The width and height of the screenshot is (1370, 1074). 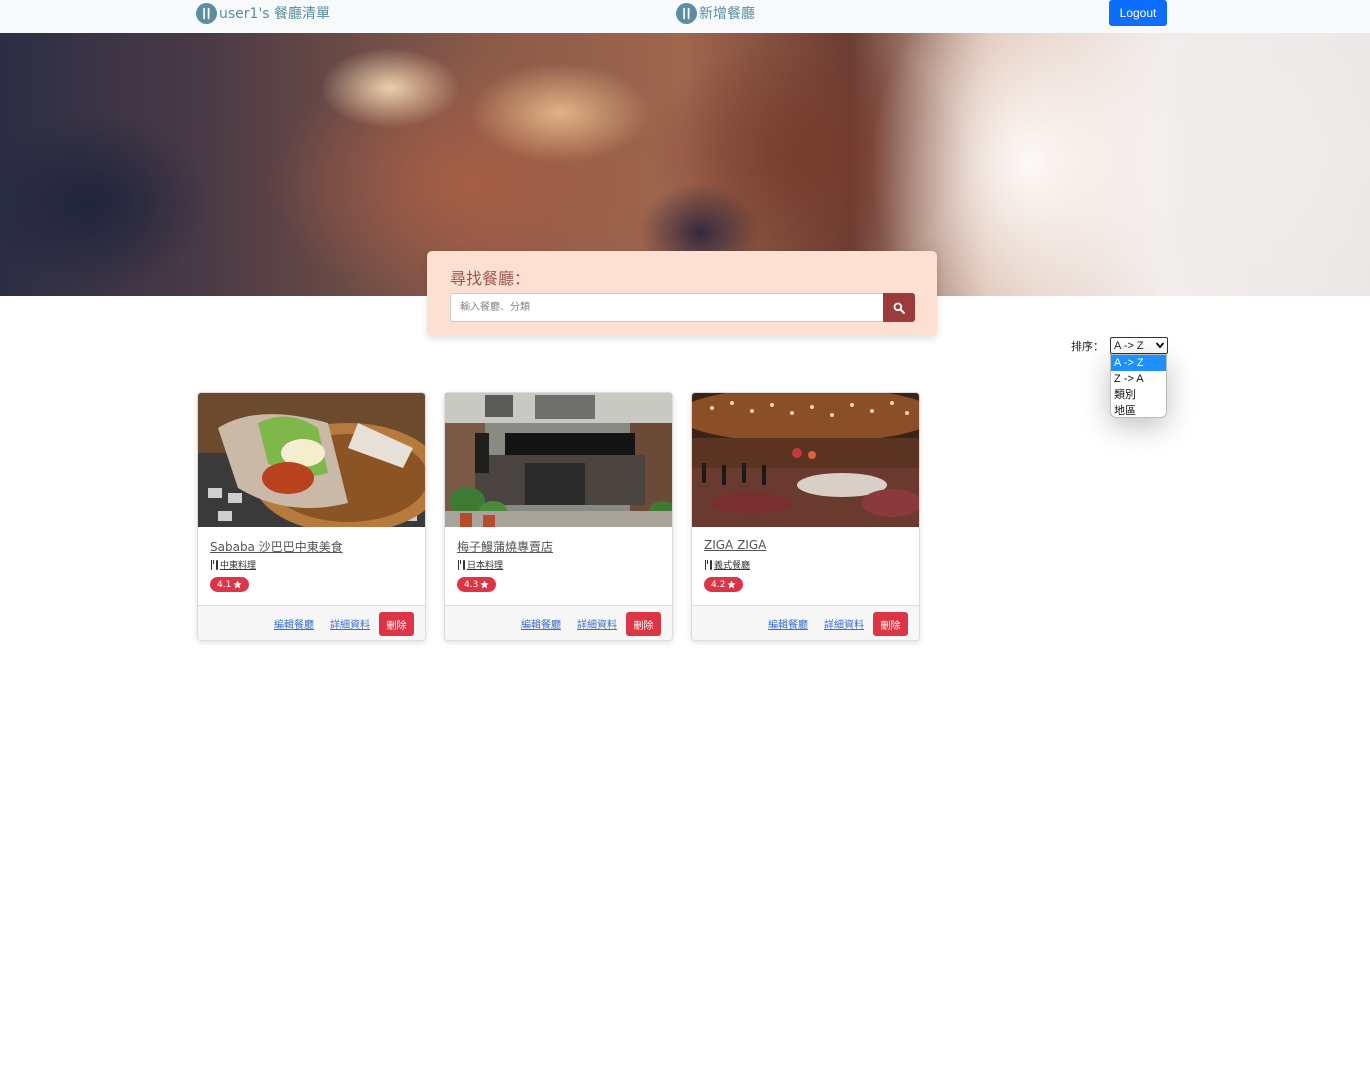 I want to click on sort-option: 類別, so click(x=1138, y=395).